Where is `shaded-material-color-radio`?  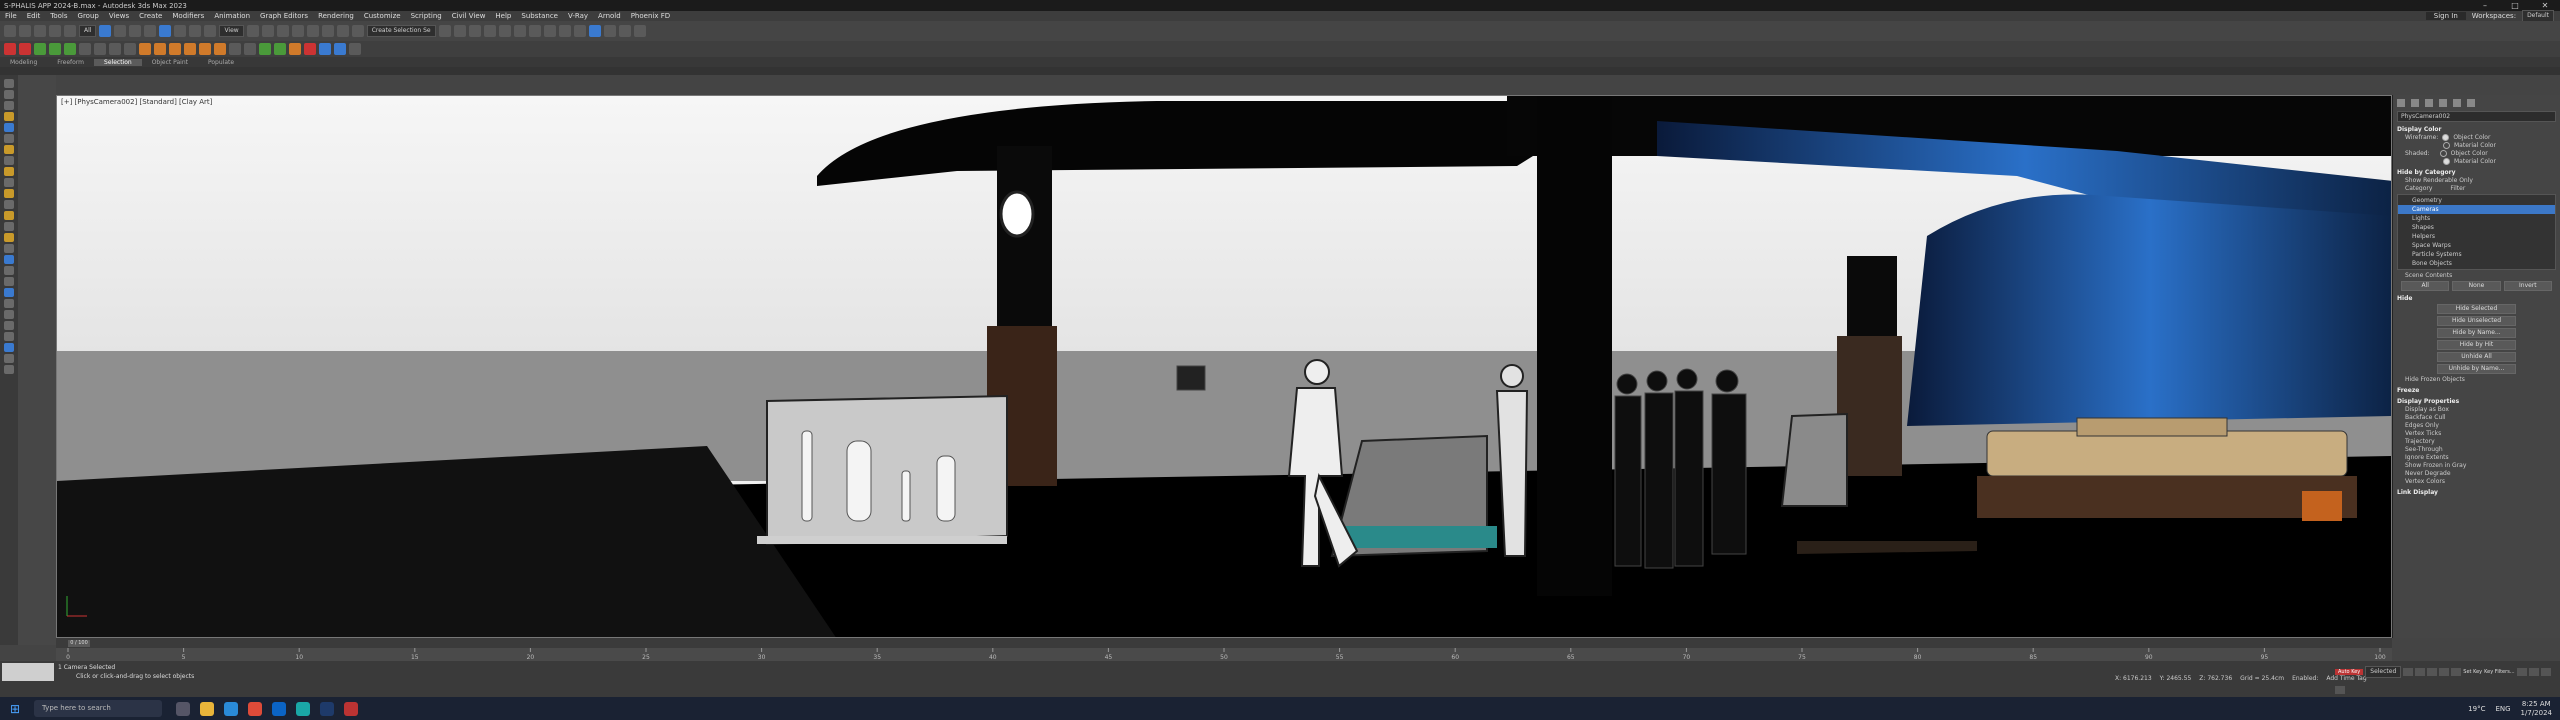 shaded-material-color-radio is located at coordinates (2446, 161).